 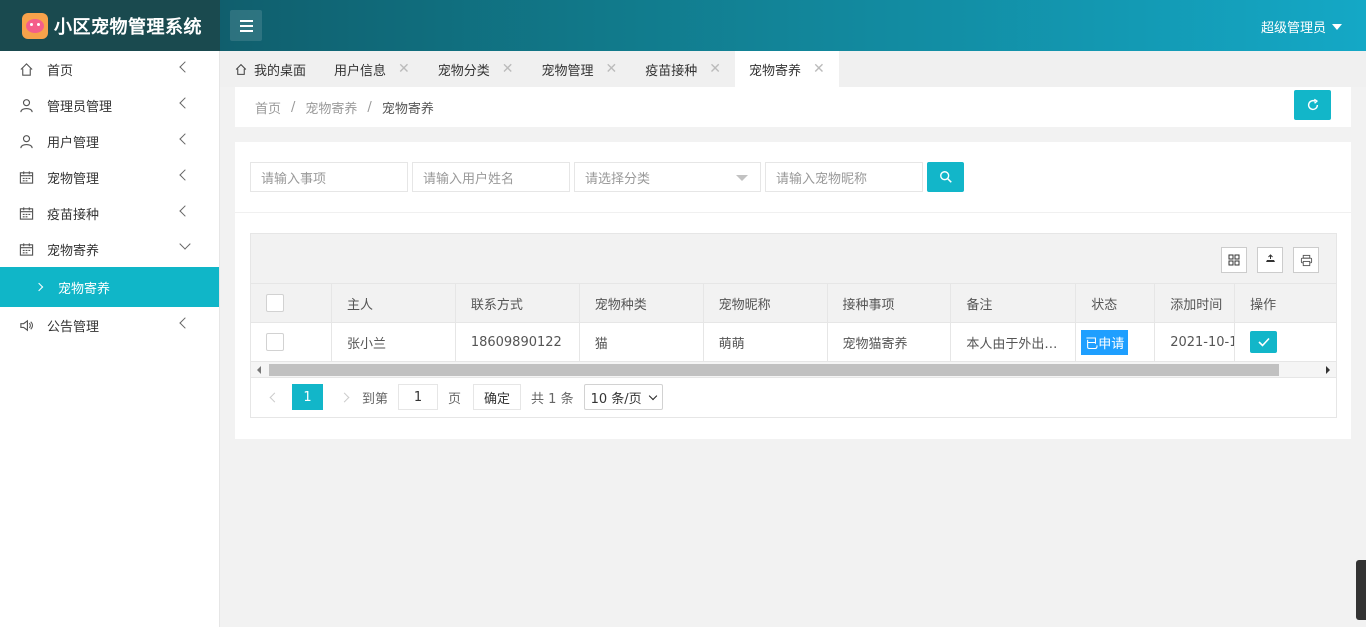 I want to click on tab-label: 用户信息, so click(x=360, y=71).